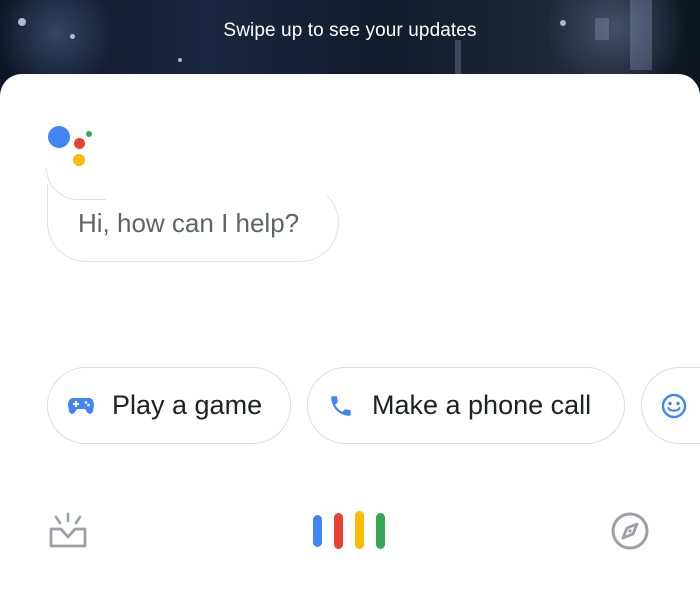  Describe the element at coordinates (350, 31) in the screenshot. I see `swipe-up-hint: Swipe up to see your updates` at that location.